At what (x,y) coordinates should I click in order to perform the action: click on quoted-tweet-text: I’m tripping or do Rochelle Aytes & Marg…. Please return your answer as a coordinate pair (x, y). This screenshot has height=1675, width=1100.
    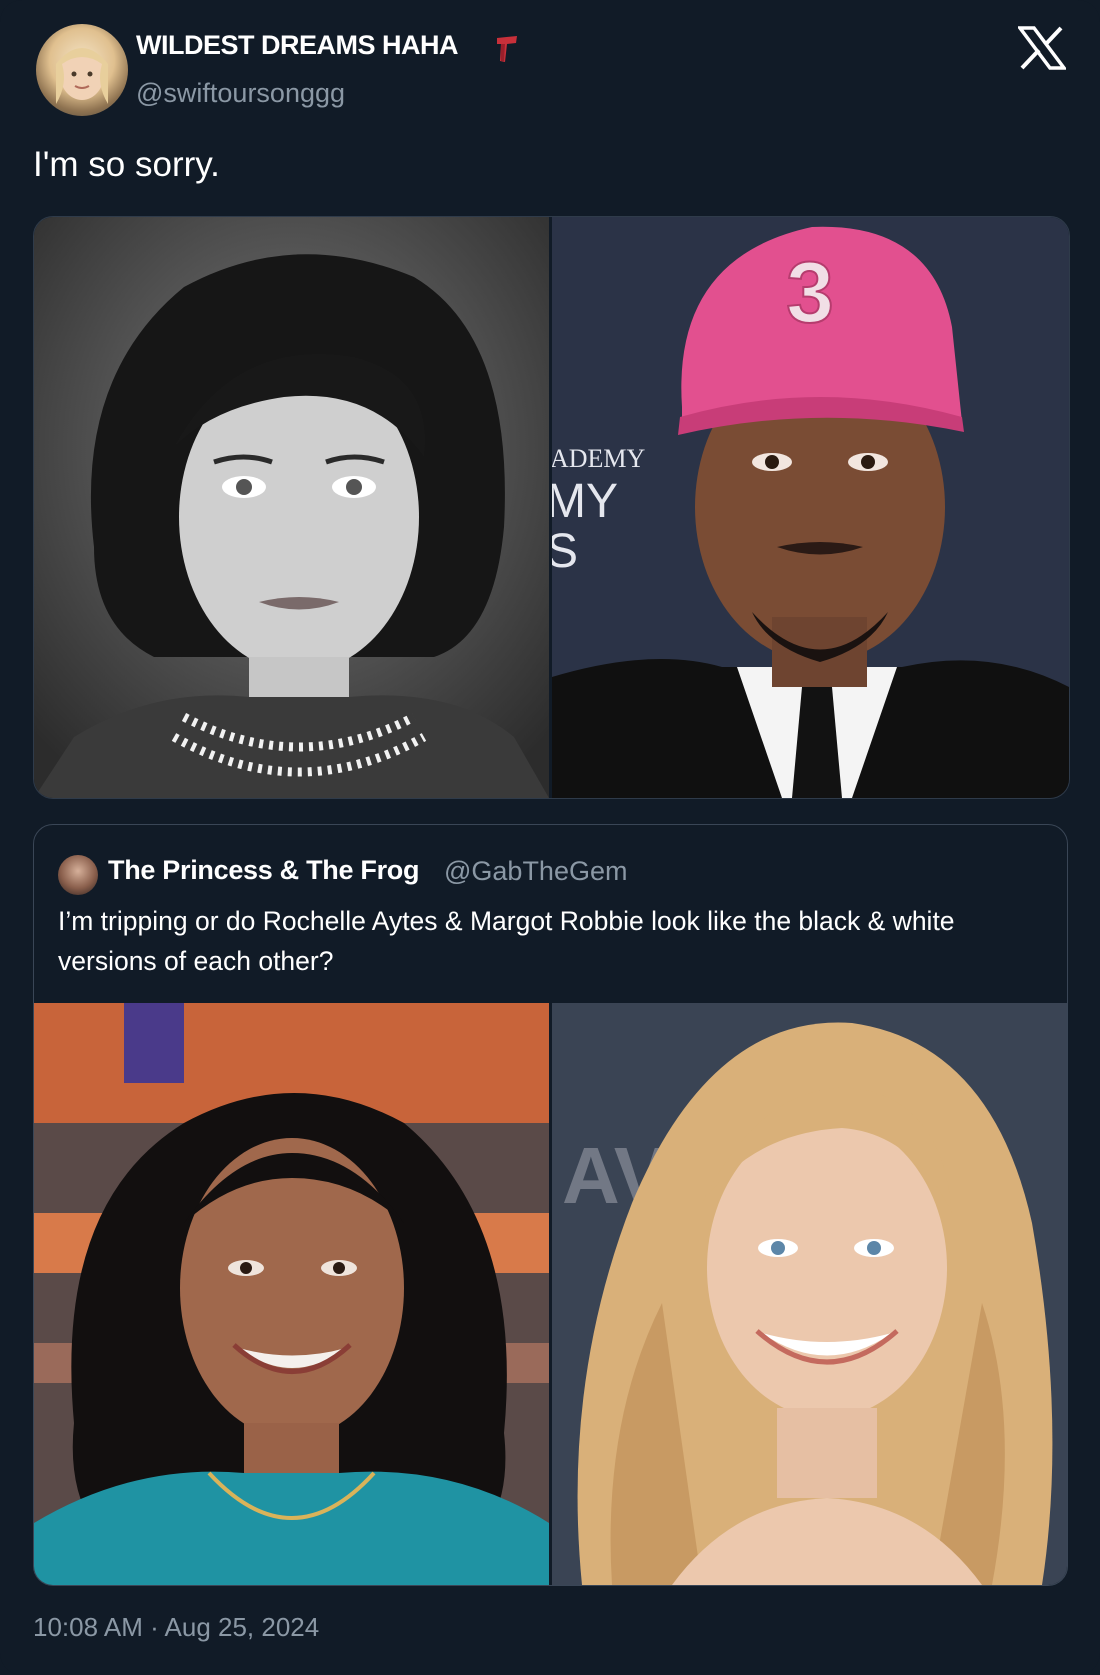
    Looking at the image, I should click on (506, 941).